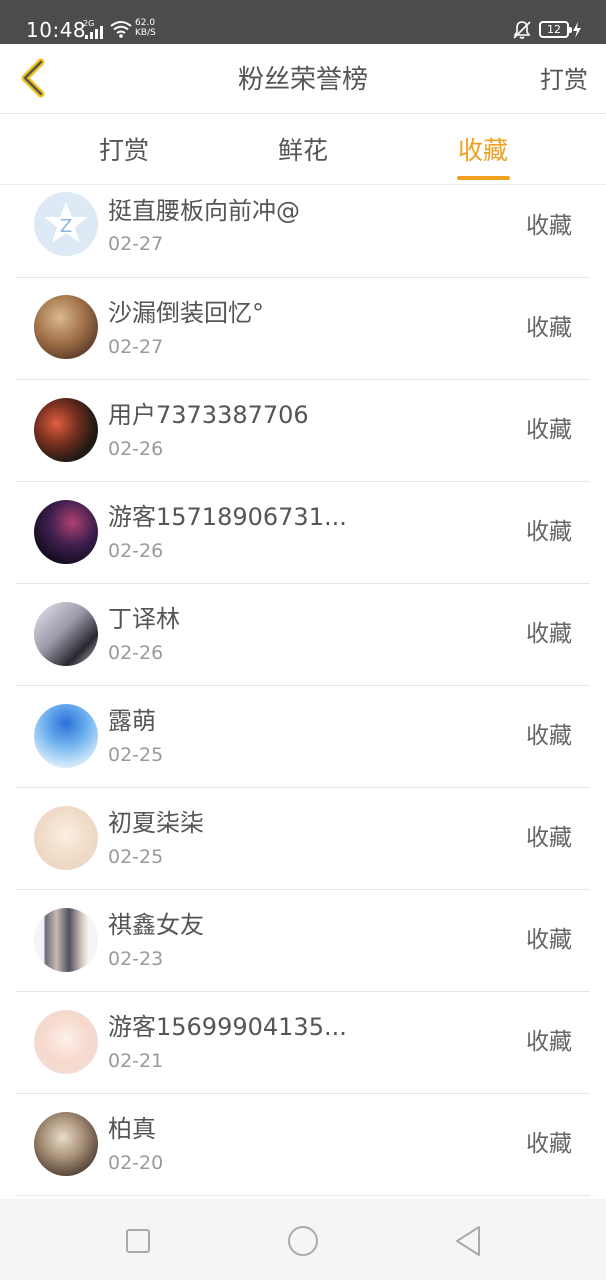 This screenshot has width=606, height=1280. I want to click on tab-flowers: 鲜花, so click(303, 151).